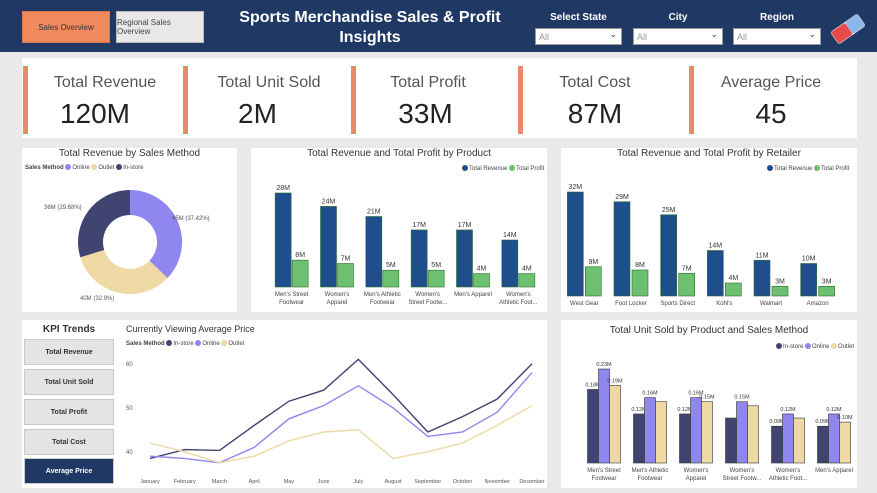 Image resolution: width=877 pixels, height=493 pixels. Describe the element at coordinates (190, 329) in the screenshot. I see `line-chart-title: Currently Viewing Average Price` at that location.